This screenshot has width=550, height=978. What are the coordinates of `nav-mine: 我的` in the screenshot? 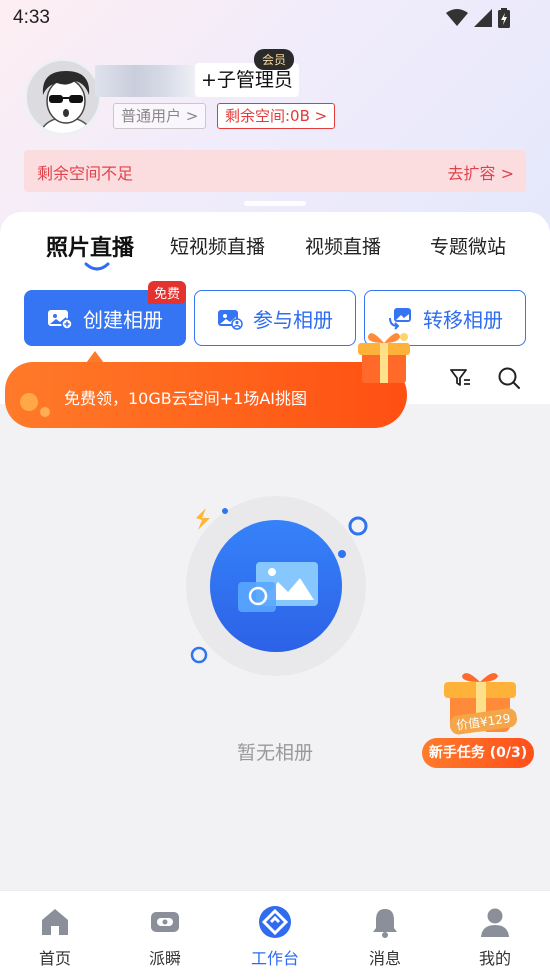 It's located at (495, 937).